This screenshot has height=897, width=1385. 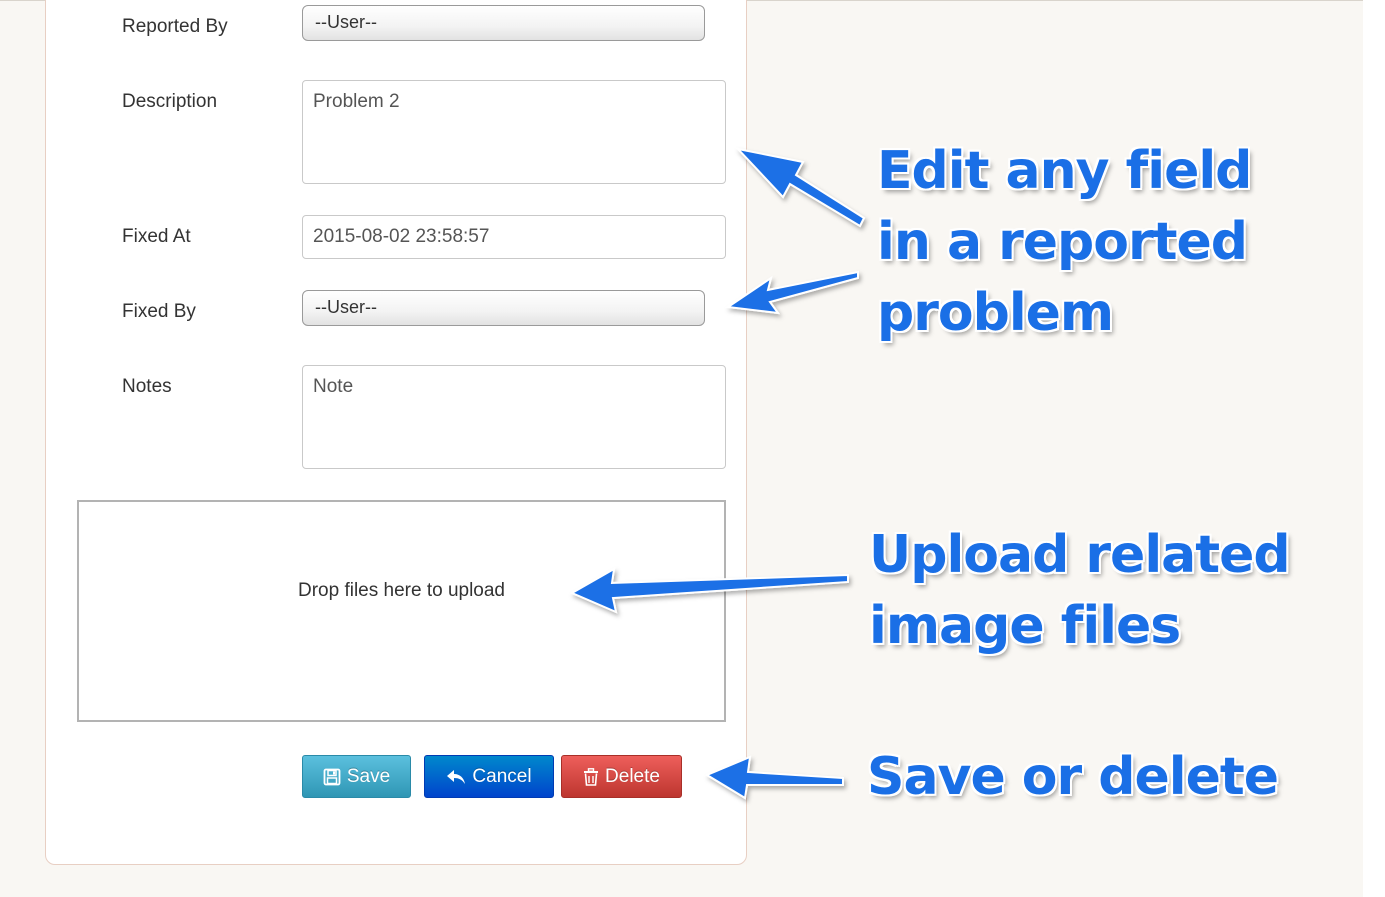 What do you see at coordinates (368, 776) in the screenshot?
I see `save-button-label: Save` at bounding box center [368, 776].